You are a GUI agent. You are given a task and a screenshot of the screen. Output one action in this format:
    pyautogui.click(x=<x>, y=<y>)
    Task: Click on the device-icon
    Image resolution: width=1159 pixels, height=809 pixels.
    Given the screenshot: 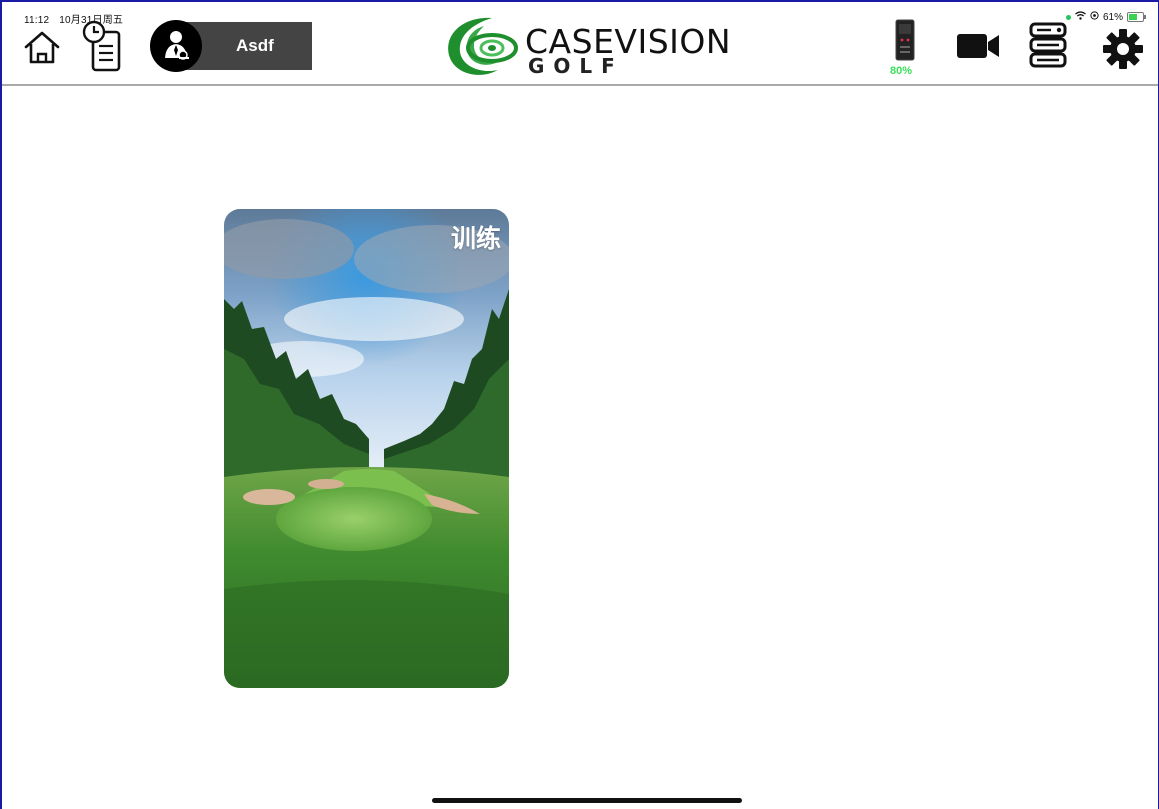 What is the action you would take?
    pyautogui.click(x=905, y=40)
    